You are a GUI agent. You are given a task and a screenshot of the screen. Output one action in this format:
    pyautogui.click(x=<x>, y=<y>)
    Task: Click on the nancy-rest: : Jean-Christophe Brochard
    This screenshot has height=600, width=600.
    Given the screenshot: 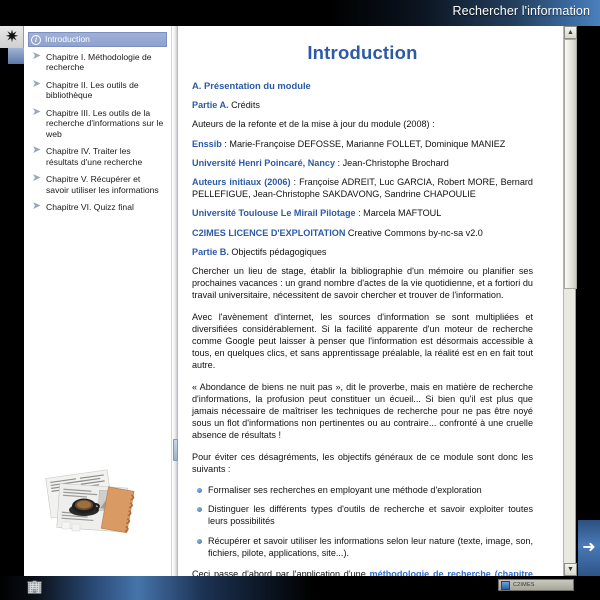 What is the action you would take?
    pyautogui.click(x=392, y=162)
    